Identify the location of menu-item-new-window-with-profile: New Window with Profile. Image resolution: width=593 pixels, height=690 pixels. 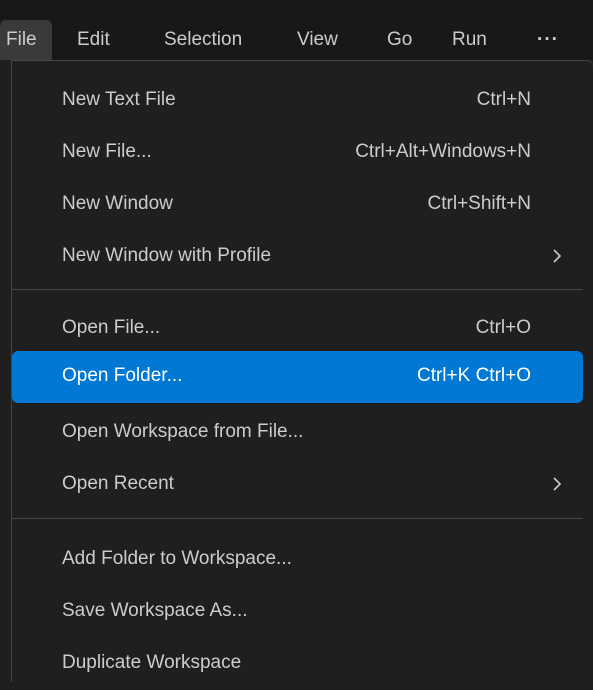
(297, 257).